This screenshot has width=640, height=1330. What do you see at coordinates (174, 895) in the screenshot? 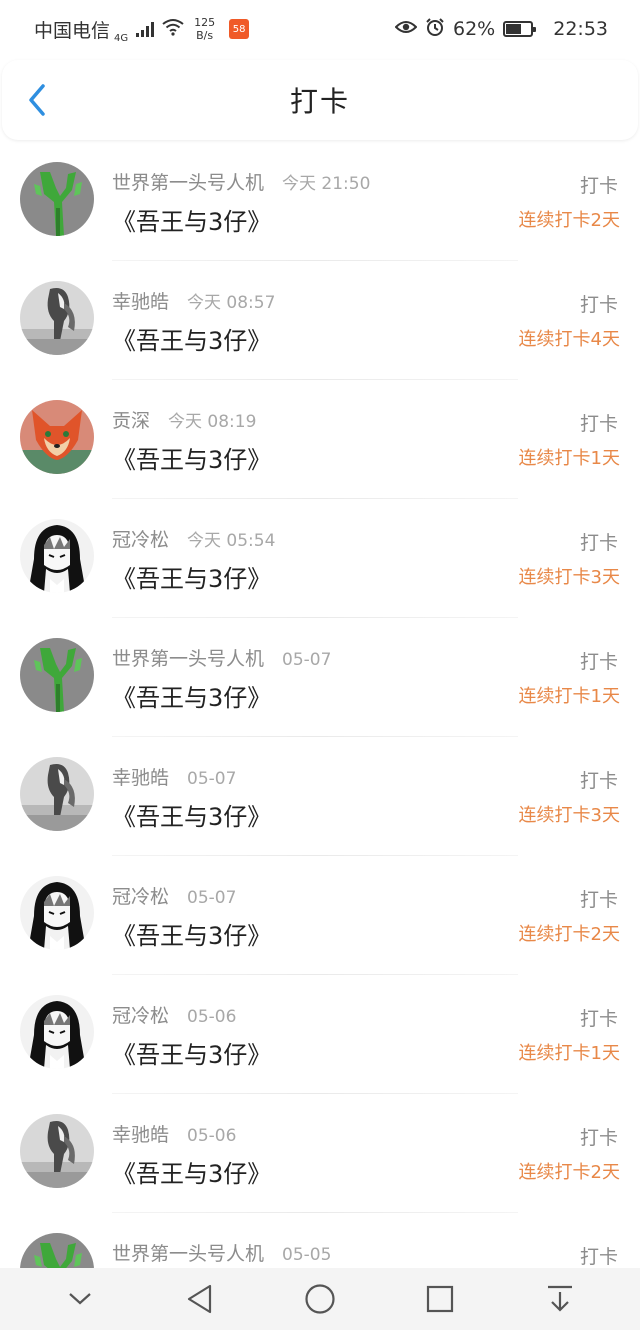
I see `item-meta: 冠冷松 05-07` at bounding box center [174, 895].